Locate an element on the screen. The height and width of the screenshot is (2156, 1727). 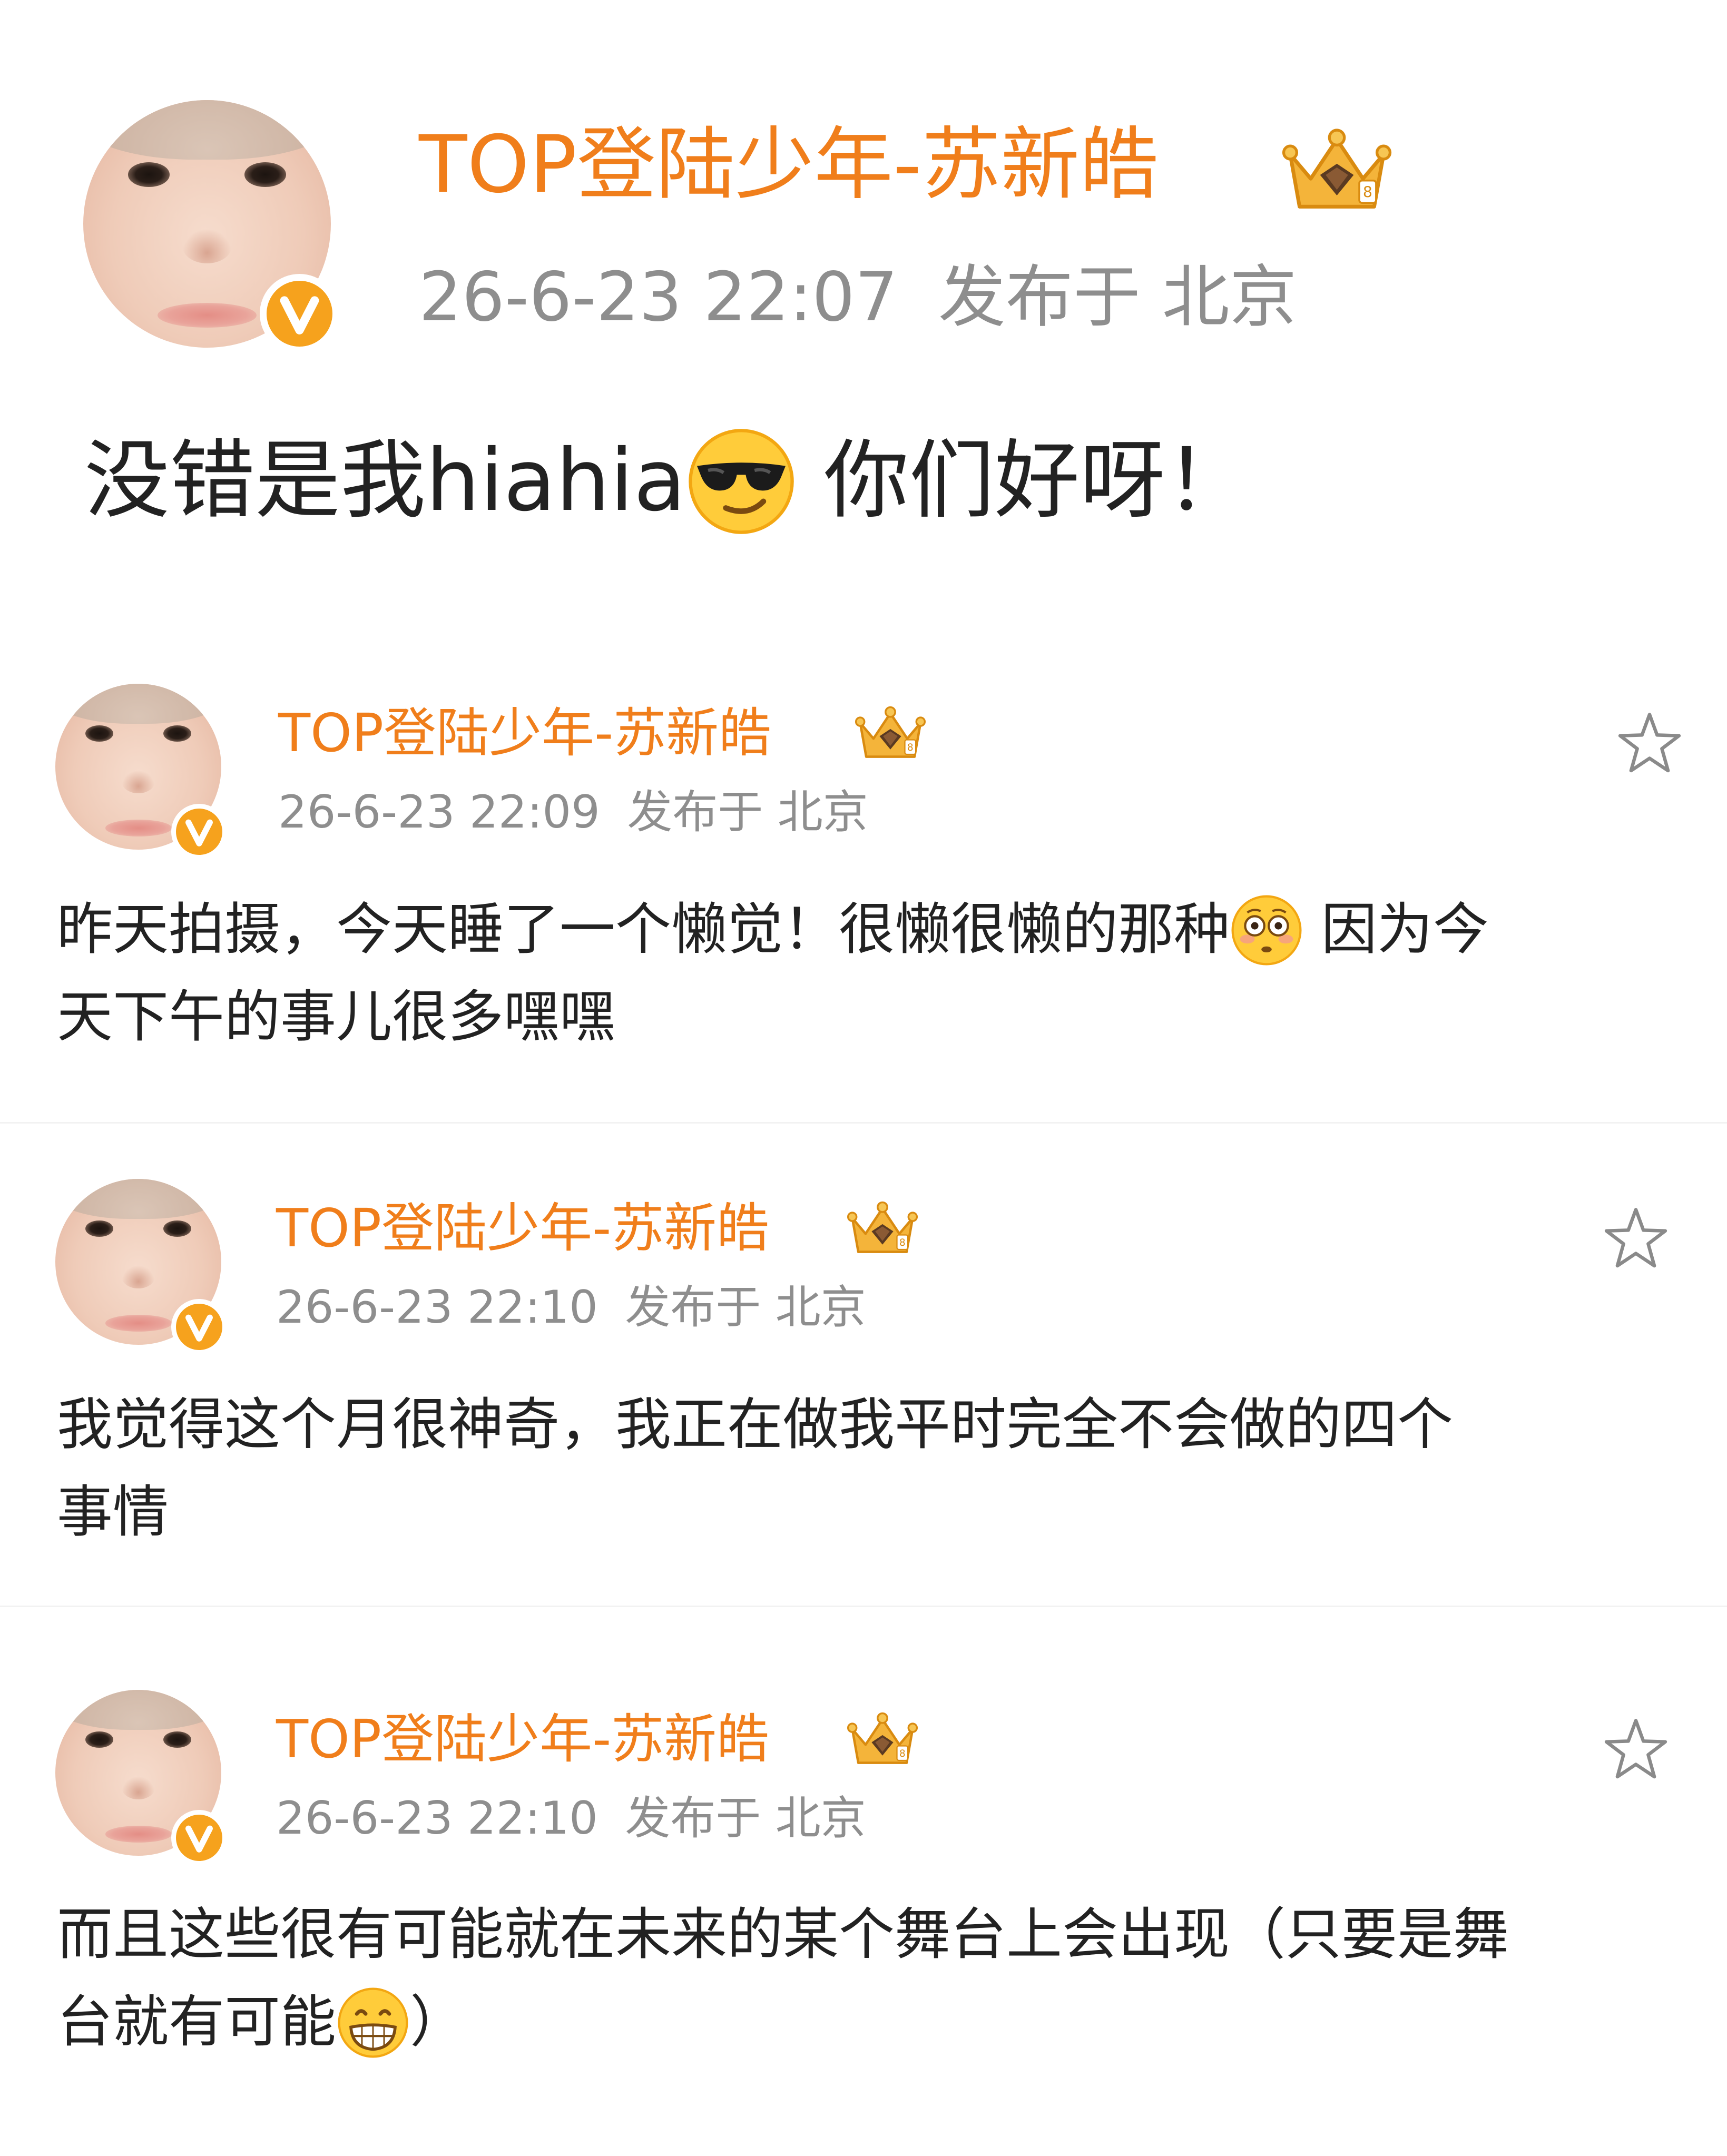
post-text-line: 天下午的事儿很多嘿嘿 is located at coordinates (336, 1017).